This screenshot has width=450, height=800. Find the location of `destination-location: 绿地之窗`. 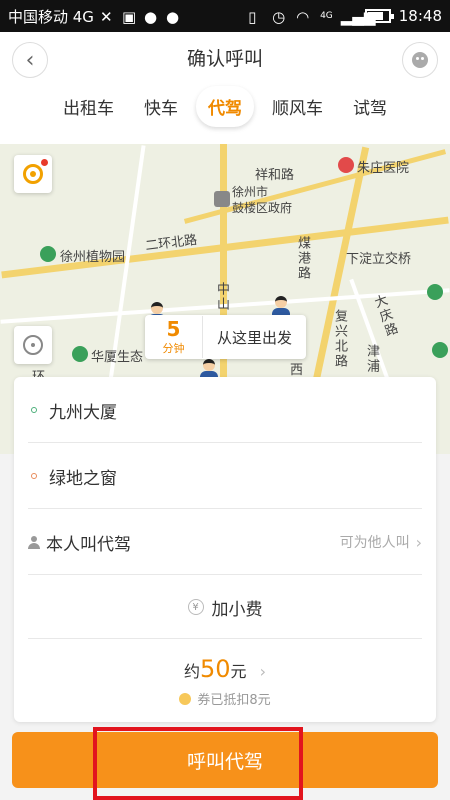

destination-location: 绿地之窗 is located at coordinates (83, 478).